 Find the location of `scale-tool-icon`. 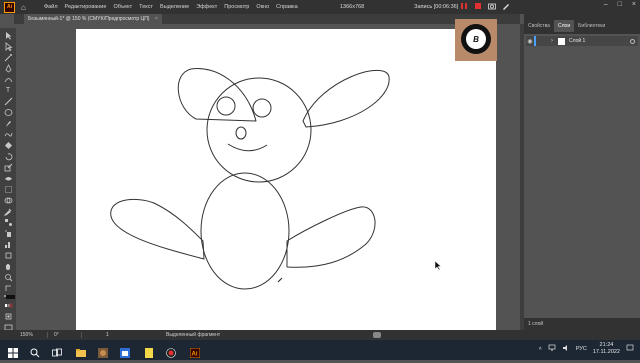

scale-tool-icon is located at coordinates (8, 167).